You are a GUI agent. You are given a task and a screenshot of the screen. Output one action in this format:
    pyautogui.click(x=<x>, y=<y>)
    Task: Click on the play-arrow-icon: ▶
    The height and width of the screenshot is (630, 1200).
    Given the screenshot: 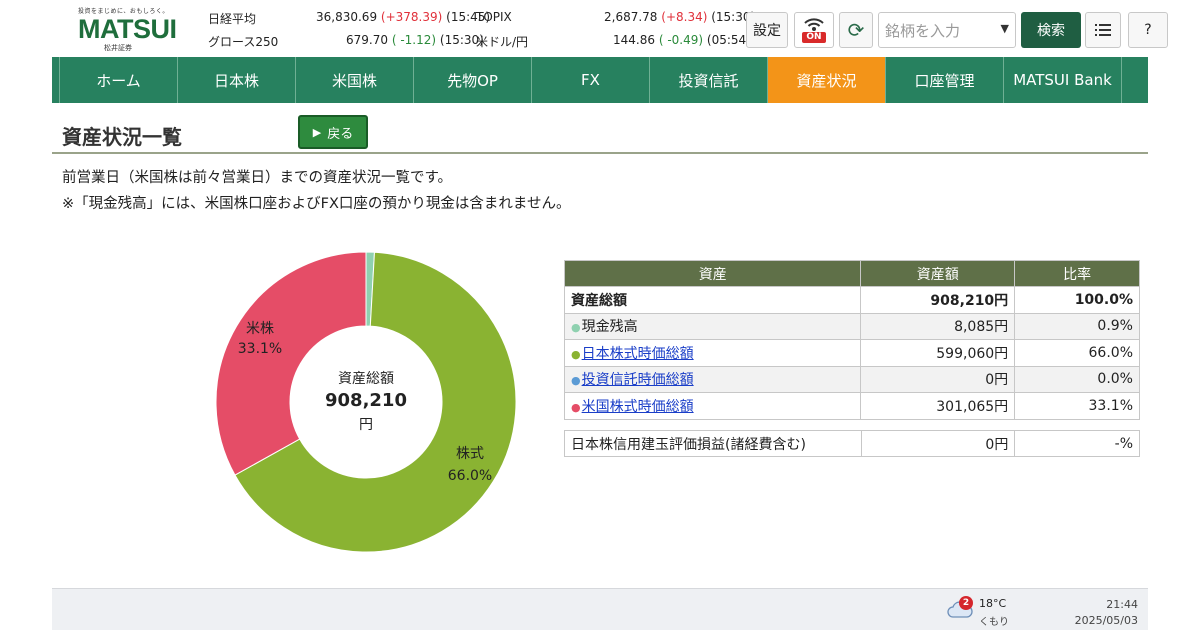 What is the action you would take?
    pyautogui.click(x=317, y=132)
    